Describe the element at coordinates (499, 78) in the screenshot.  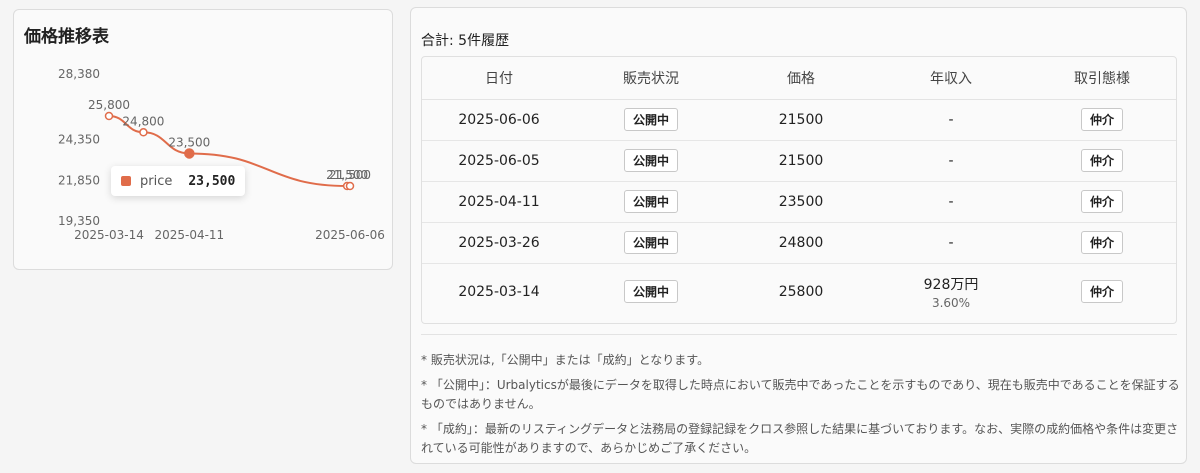
I see `col-header-date: 日付` at that location.